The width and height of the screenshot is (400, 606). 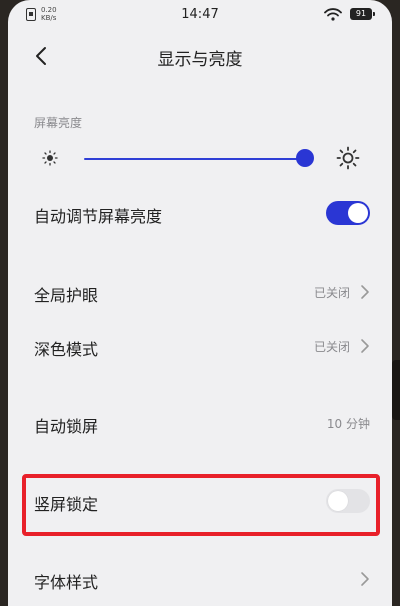 What do you see at coordinates (200, 579) in the screenshot?
I see `font-style-row: 字体样式` at bounding box center [200, 579].